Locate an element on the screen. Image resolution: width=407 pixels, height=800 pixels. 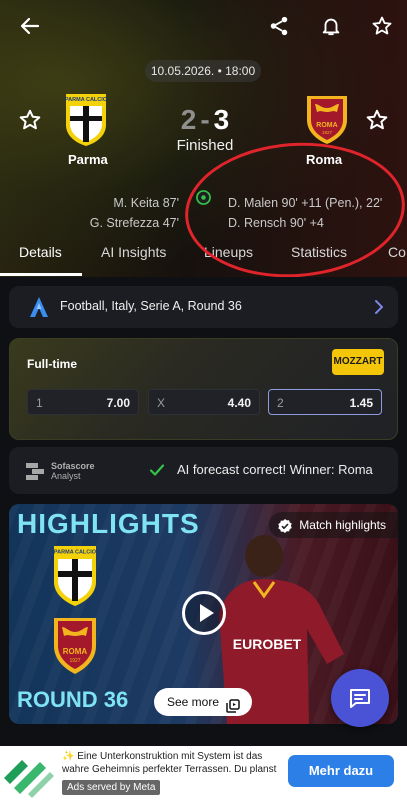
analyst-subtitle: Analyst is located at coordinates (66, 476).